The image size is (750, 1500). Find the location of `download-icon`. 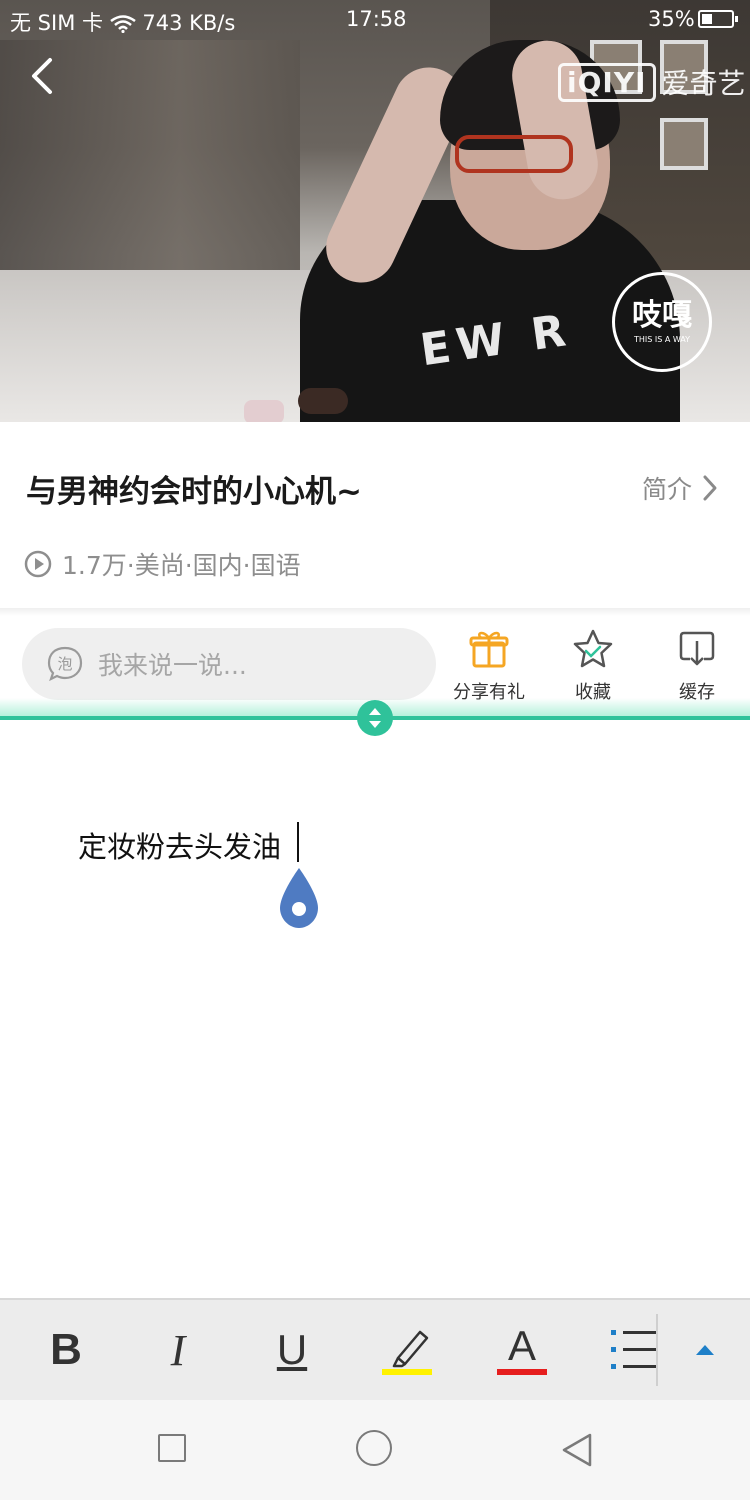

download-icon is located at coordinates (697, 648).